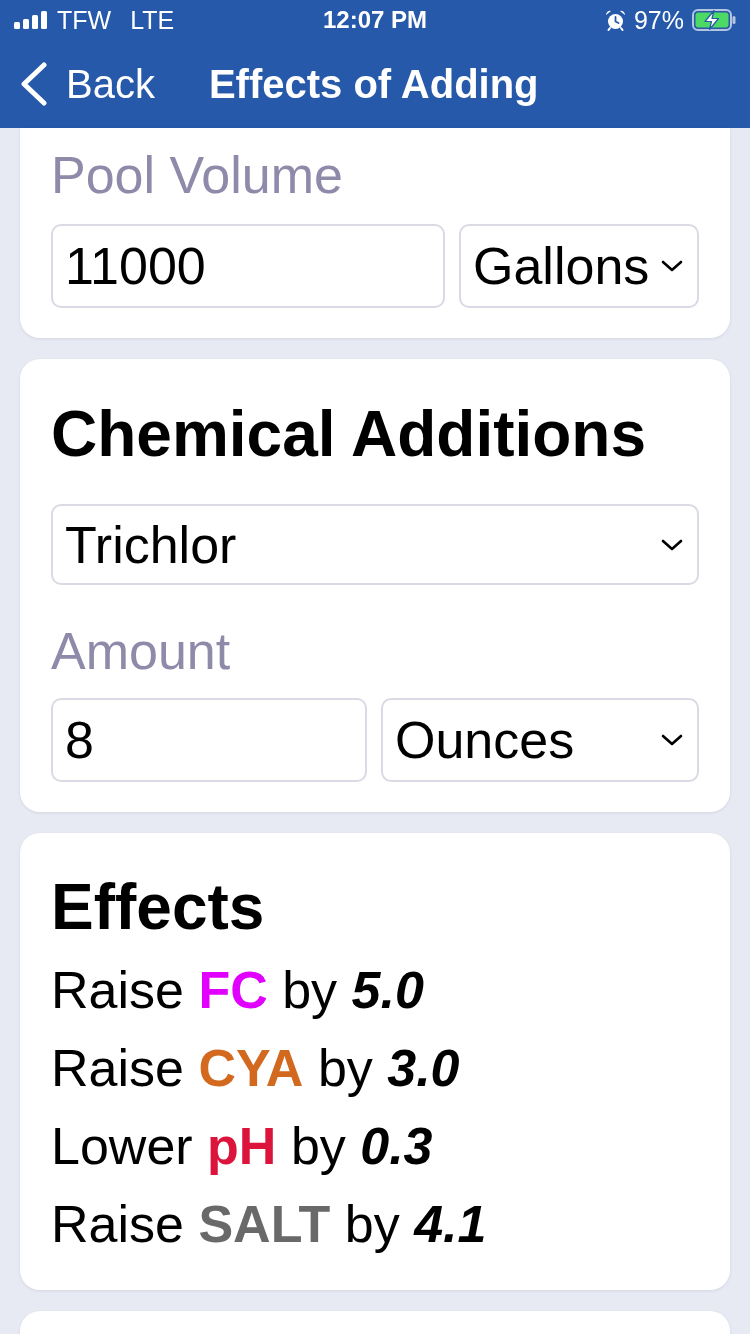 The image size is (750, 1334). Describe the element at coordinates (373, 84) in the screenshot. I see `nav-title: Effects of Adding` at that location.